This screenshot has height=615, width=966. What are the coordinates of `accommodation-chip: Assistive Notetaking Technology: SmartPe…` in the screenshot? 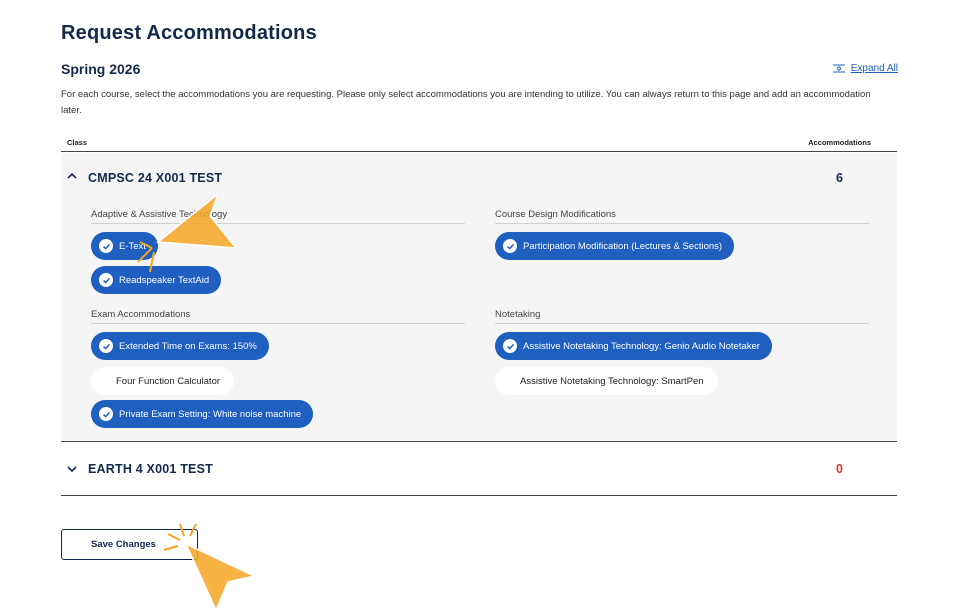 It's located at (606, 381).